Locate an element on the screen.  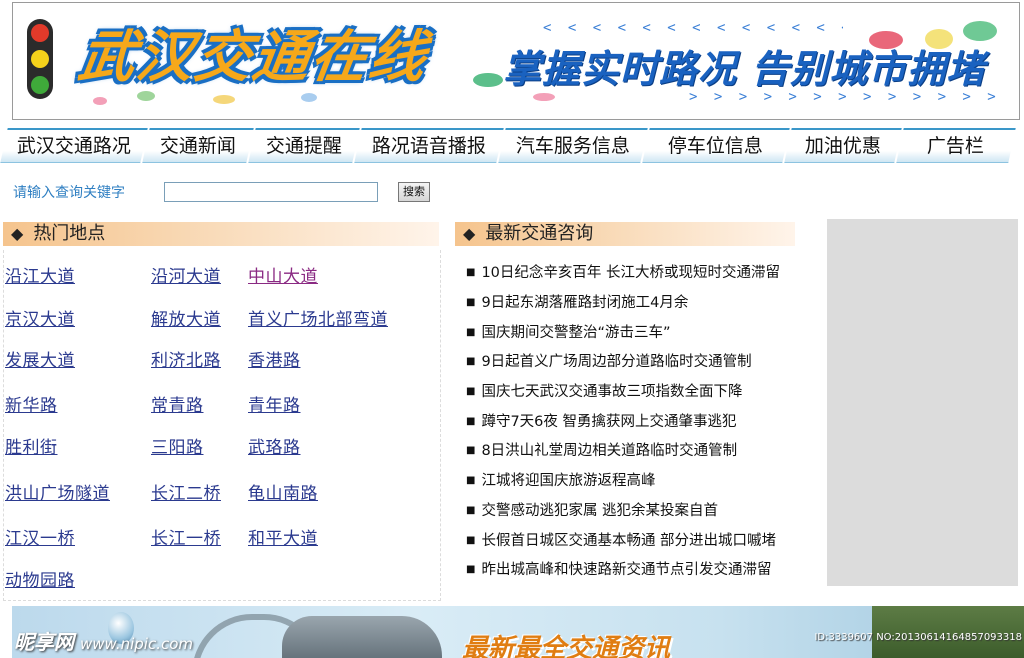
bottom-banner-title: 最新最全交通资讯 is located at coordinates (566, 646).